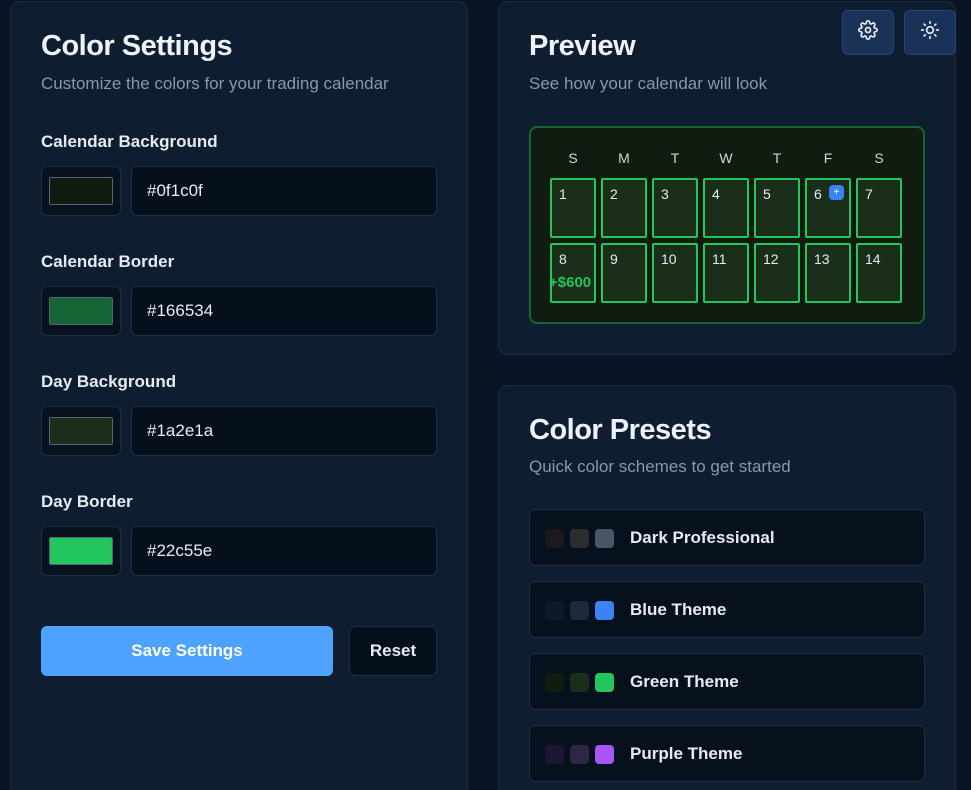  I want to click on calendar-day: 6 +, so click(828, 208).